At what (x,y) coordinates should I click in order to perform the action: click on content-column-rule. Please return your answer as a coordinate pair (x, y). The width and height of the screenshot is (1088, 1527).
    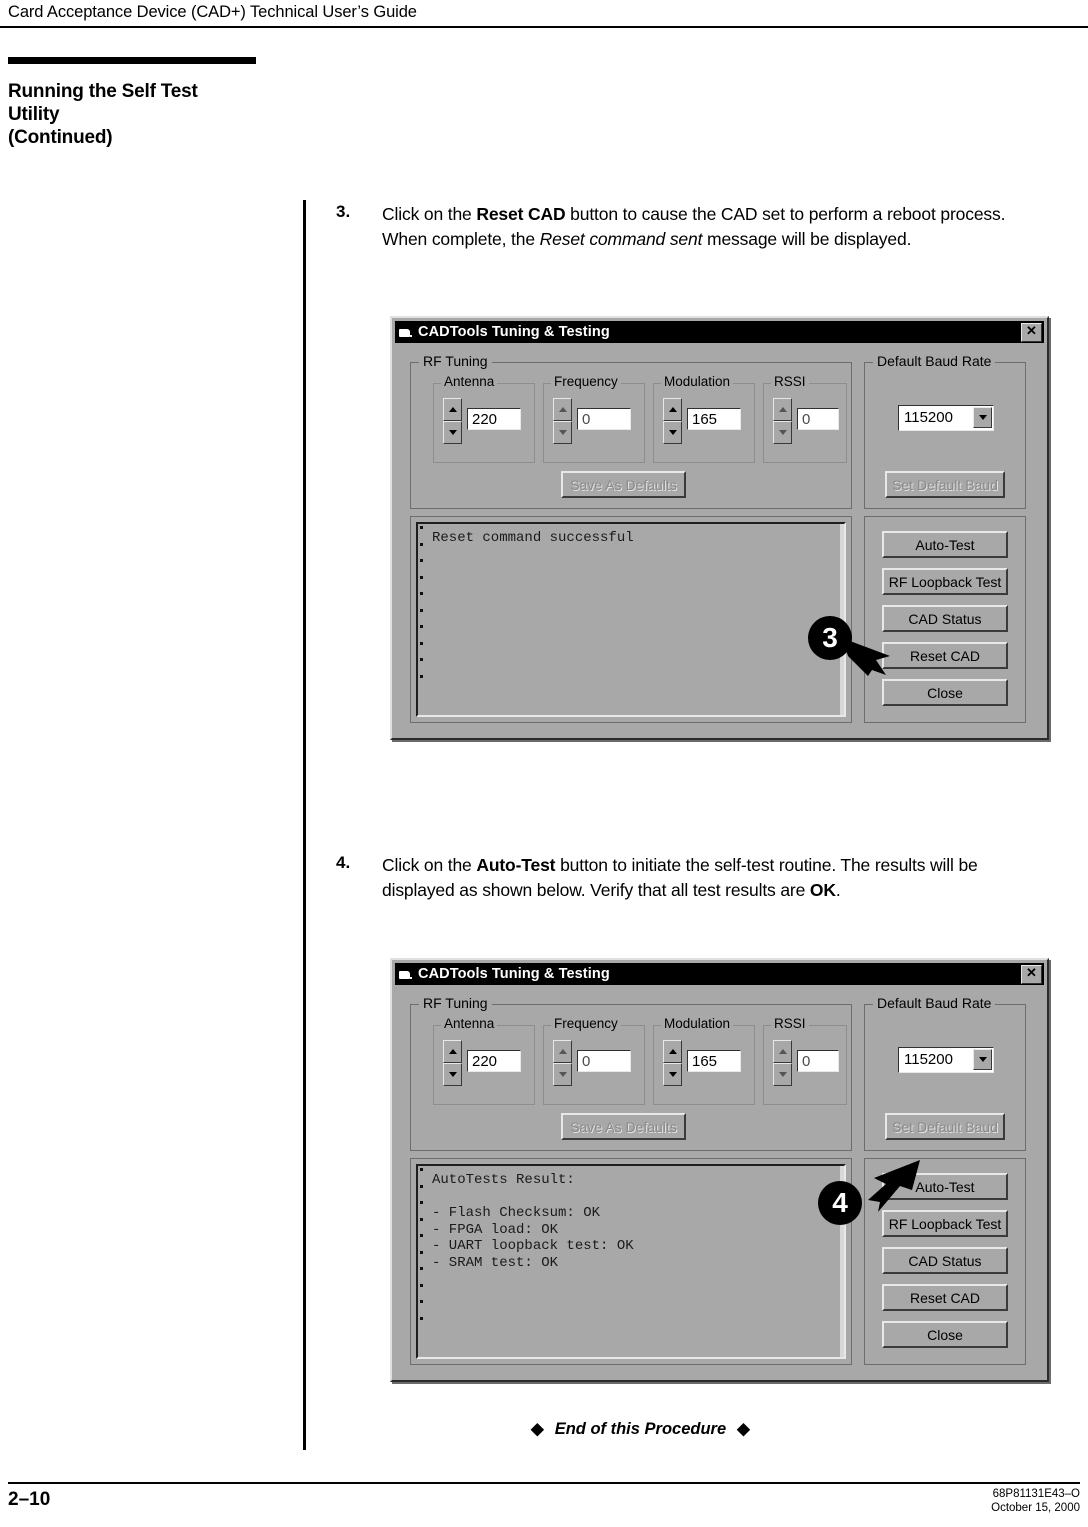
    Looking at the image, I should click on (304, 825).